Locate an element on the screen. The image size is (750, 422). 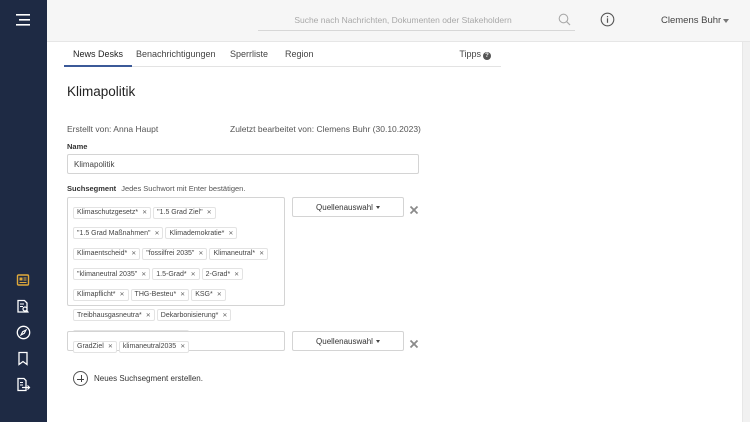
source-select-button-1: Quellenauswahl is located at coordinates (348, 207).